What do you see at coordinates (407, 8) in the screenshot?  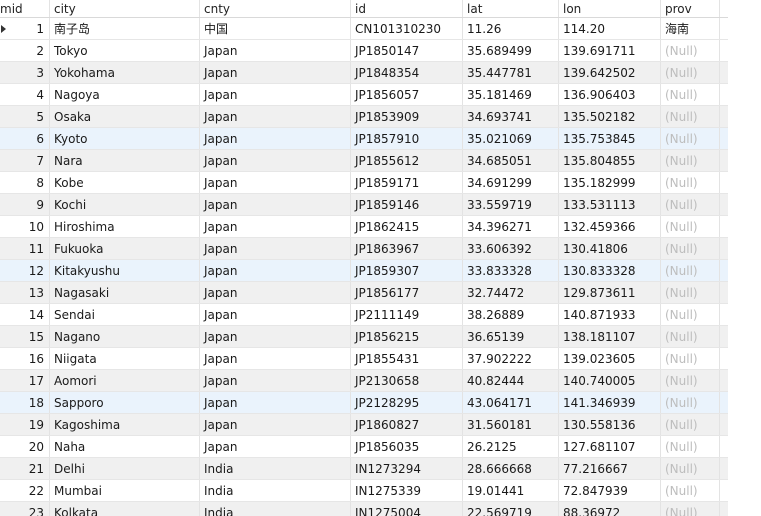 I see `column-header-id: id` at bounding box center [407, 8].